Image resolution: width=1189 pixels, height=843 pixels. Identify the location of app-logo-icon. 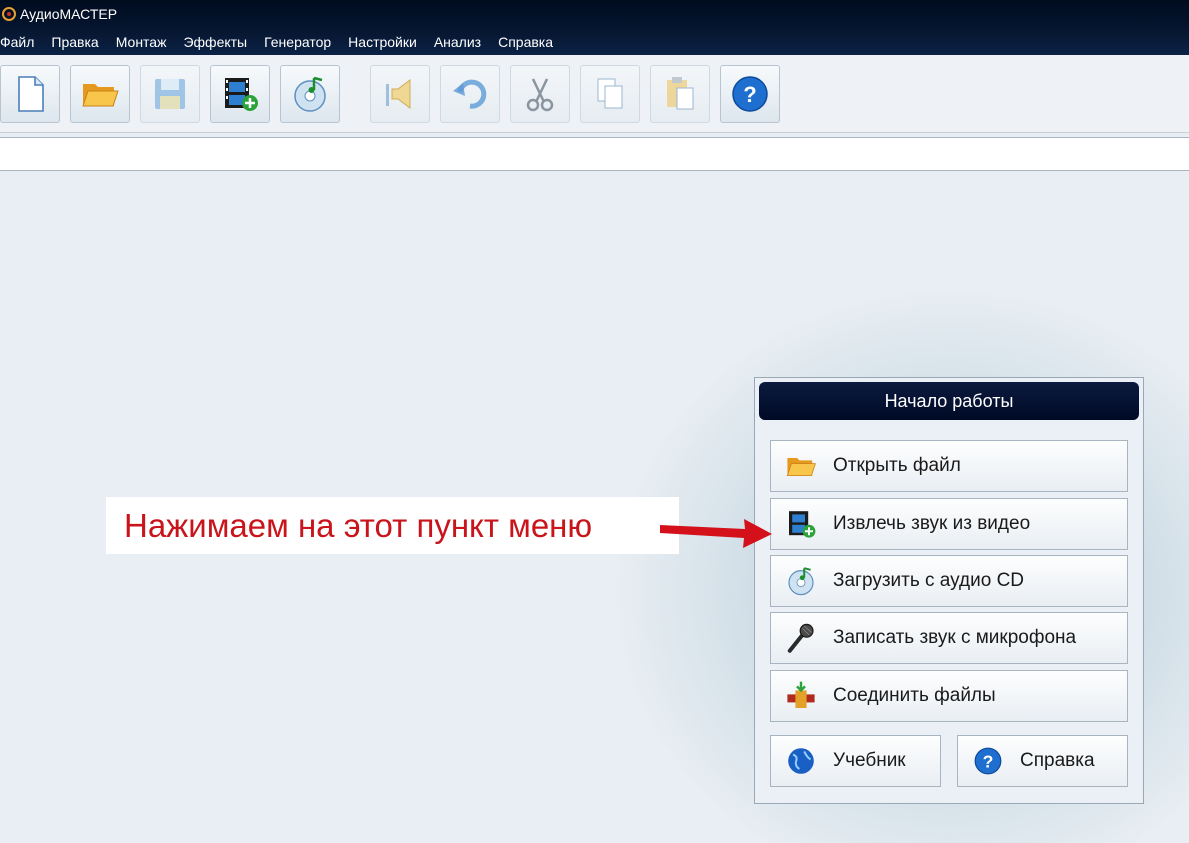
(9, 14).